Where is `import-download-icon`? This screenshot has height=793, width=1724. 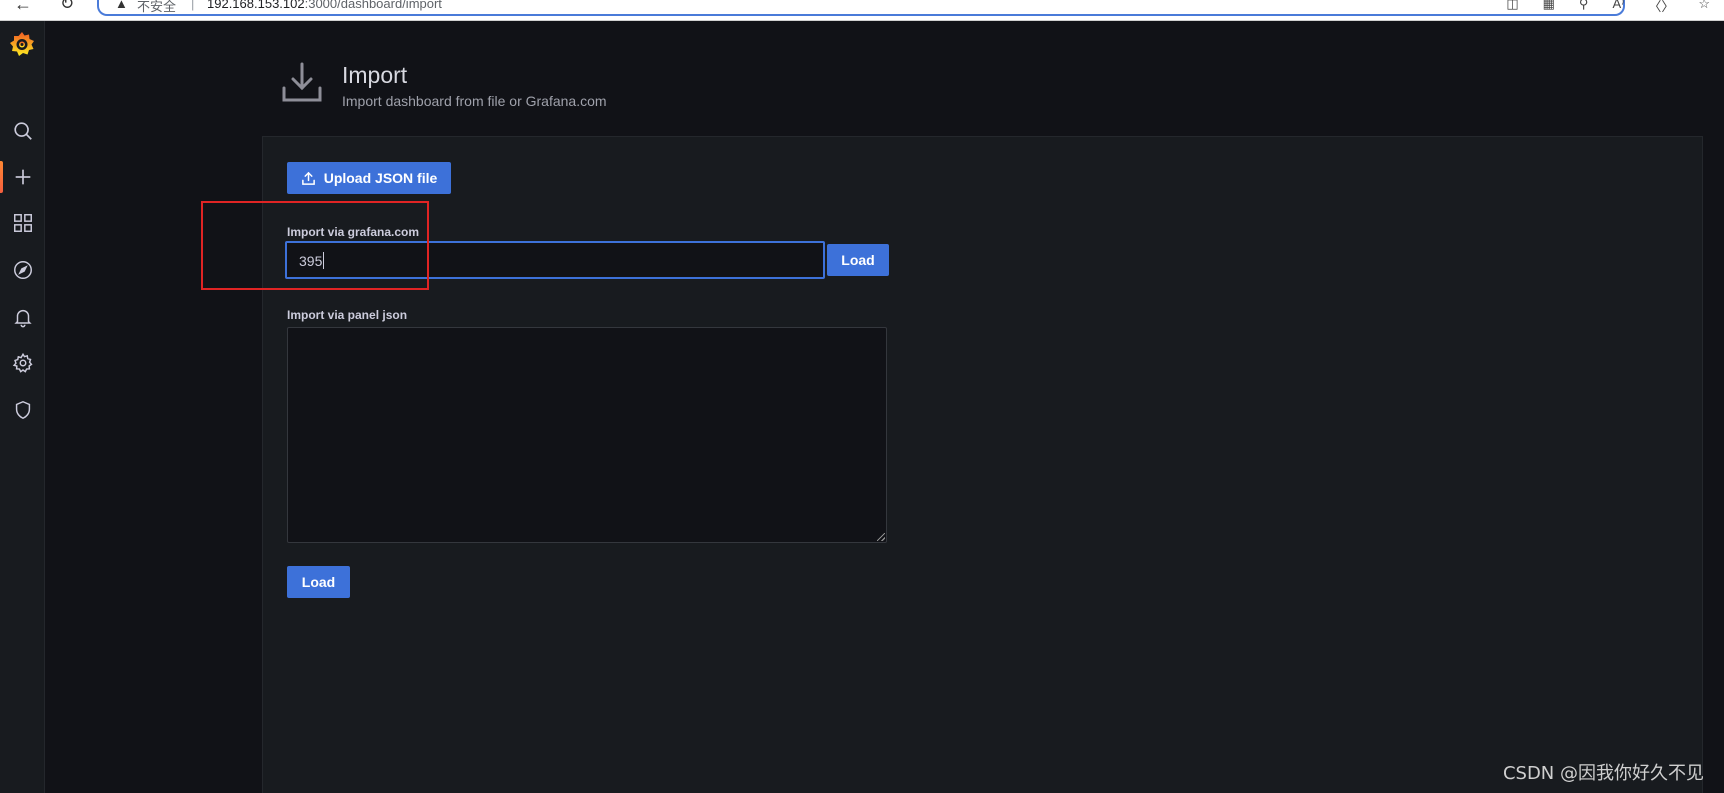
import-download-icon is located at coordinates (302, 82).